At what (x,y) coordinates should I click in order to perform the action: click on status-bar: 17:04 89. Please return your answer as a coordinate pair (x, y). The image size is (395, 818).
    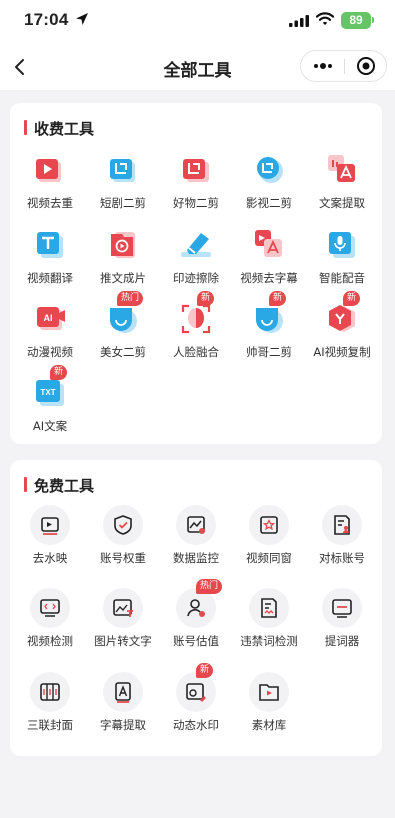
    Looking at the image, I should click on (197, 22).